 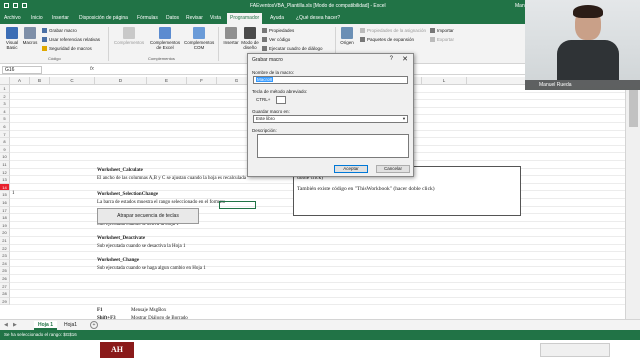 I want to click on row-header: 18, so click(x=5, y=218).